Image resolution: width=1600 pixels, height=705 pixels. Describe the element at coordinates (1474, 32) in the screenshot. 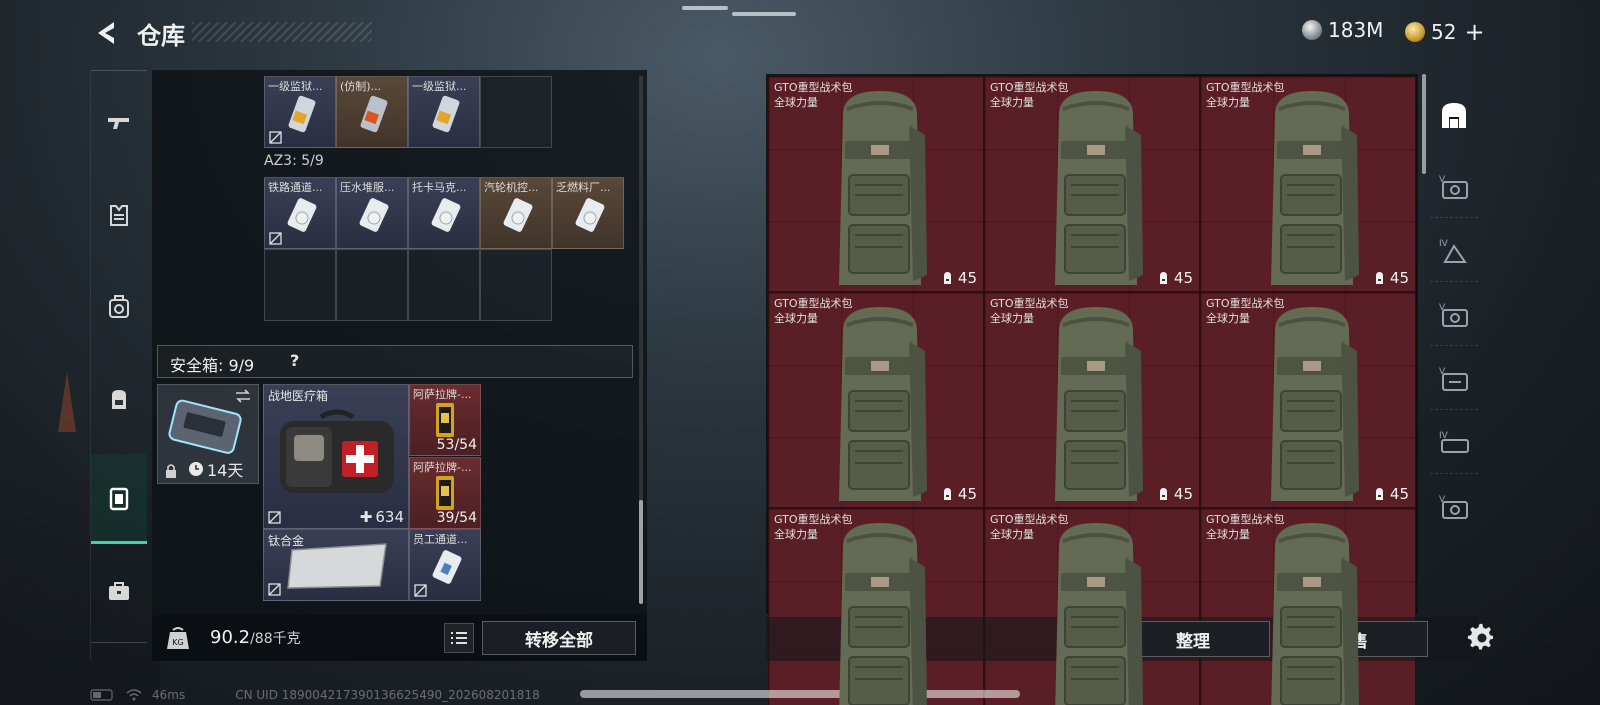

I see `add-gold-button: +` at that location.